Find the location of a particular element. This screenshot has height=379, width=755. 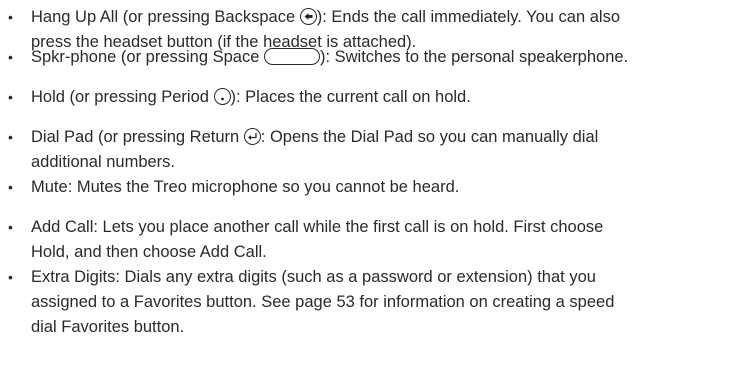

term-label: Add Call is located at coordinates (62, 227).